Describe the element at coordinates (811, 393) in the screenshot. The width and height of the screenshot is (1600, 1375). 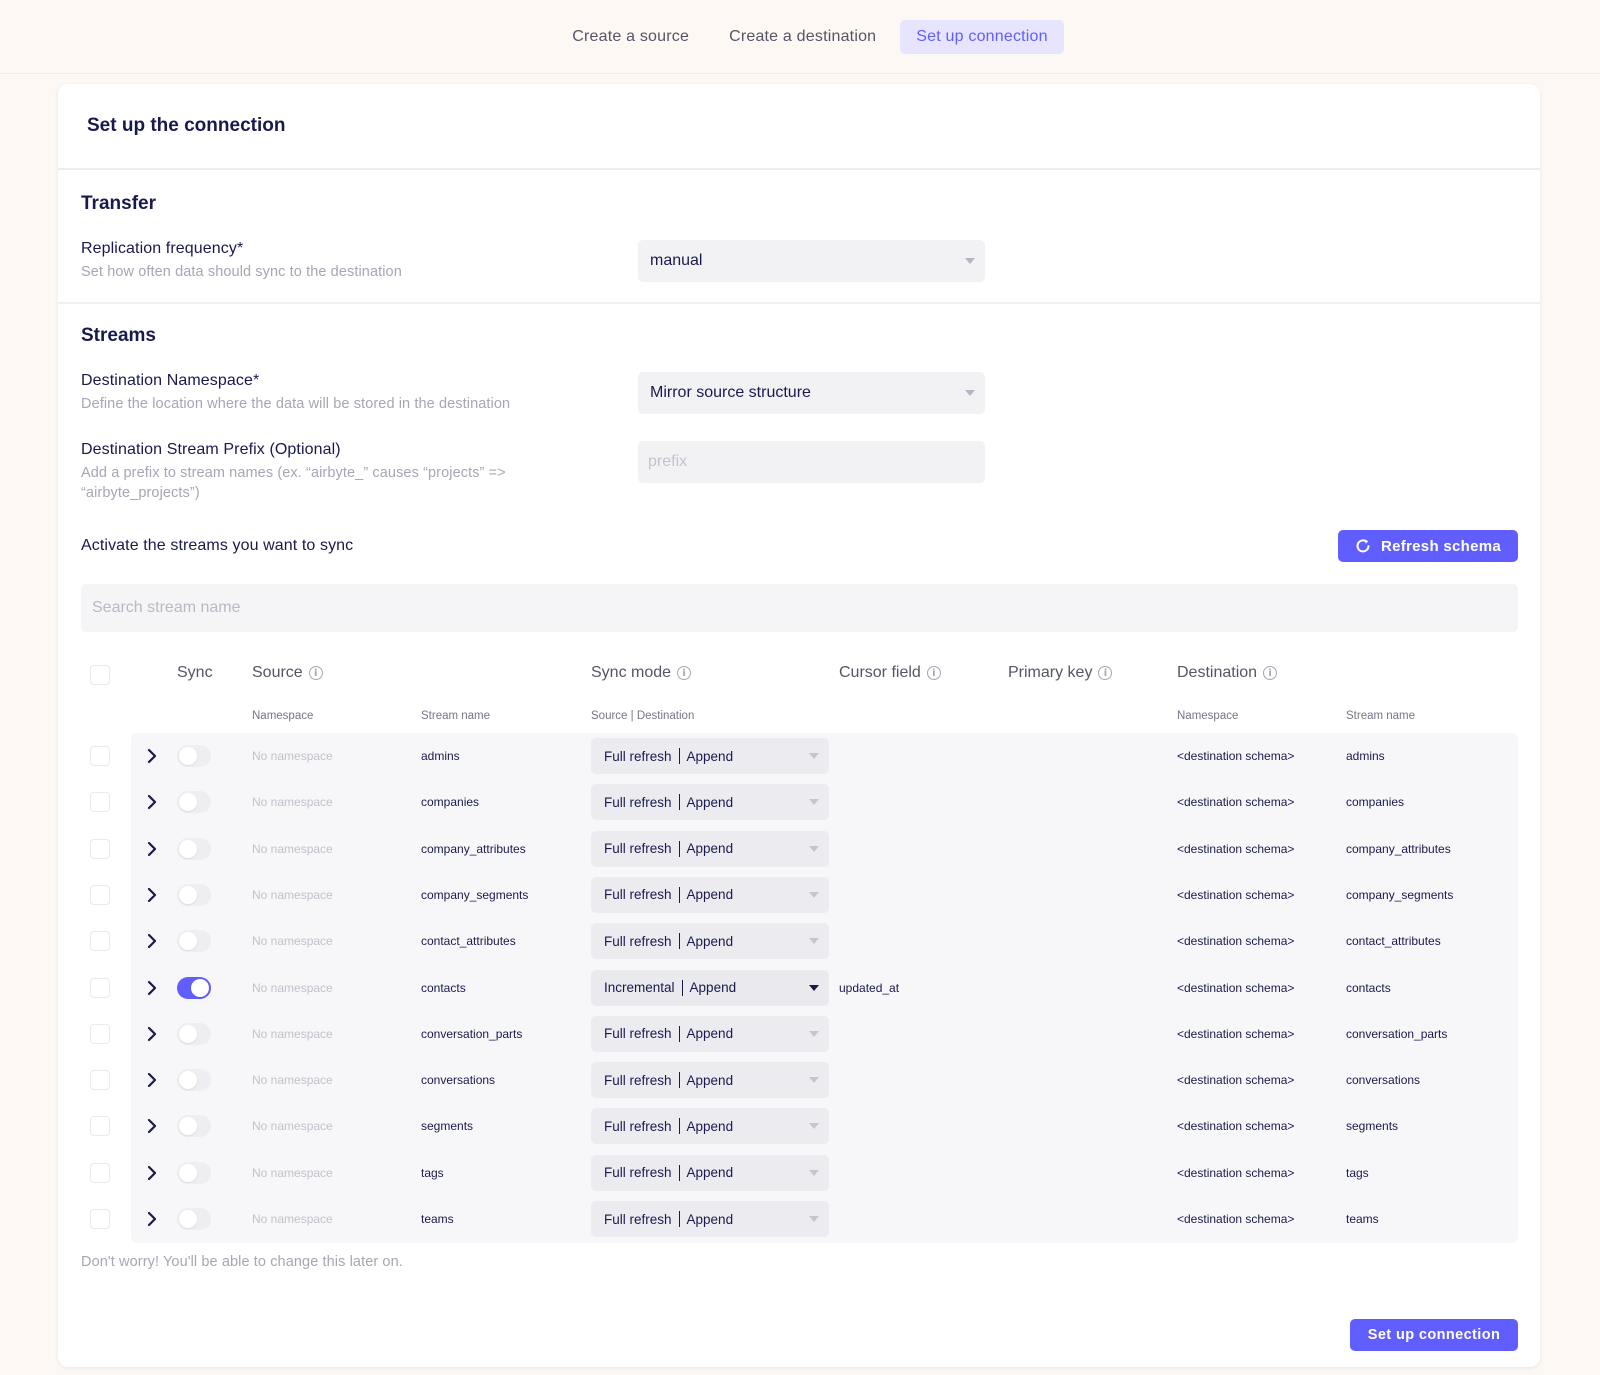
I see `destination-namespace-select: Mirror source structure` at that location.